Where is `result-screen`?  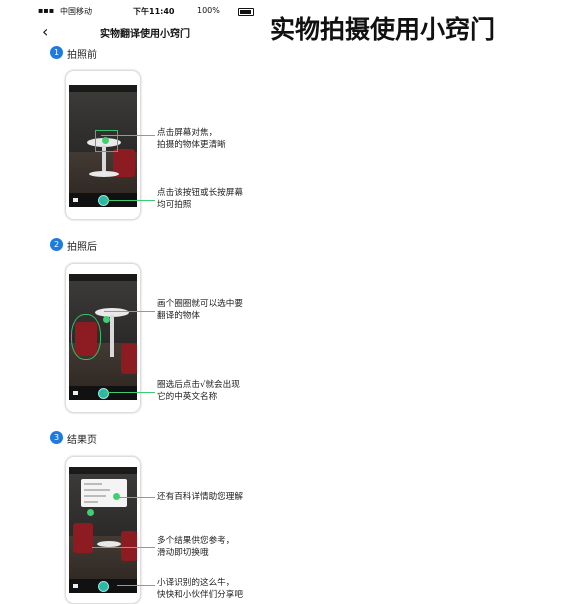
result-screen is located at coordinates (103, 530).